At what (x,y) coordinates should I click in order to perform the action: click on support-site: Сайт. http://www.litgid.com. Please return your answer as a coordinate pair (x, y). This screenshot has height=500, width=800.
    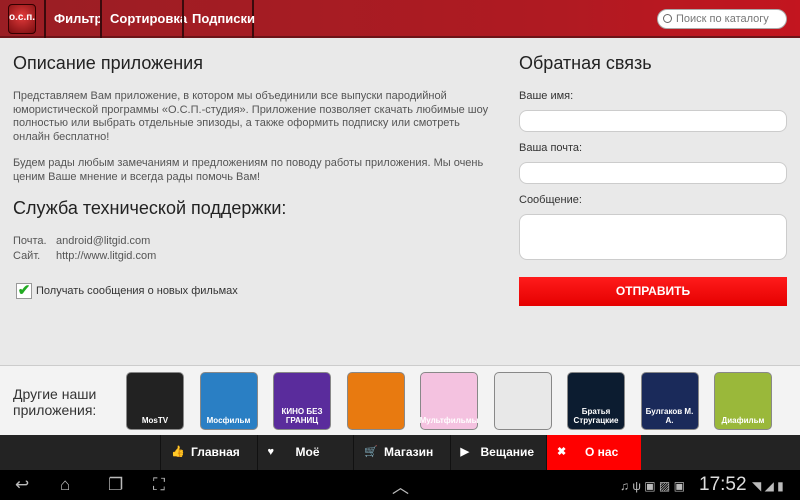
    Looking at the image, I should click on (85, 256).